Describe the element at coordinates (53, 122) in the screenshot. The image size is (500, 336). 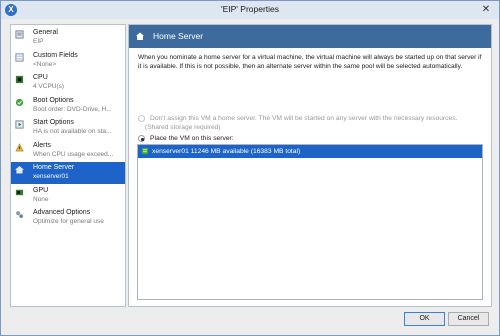
I see `sidebar-item-title: Start Options` at that location.